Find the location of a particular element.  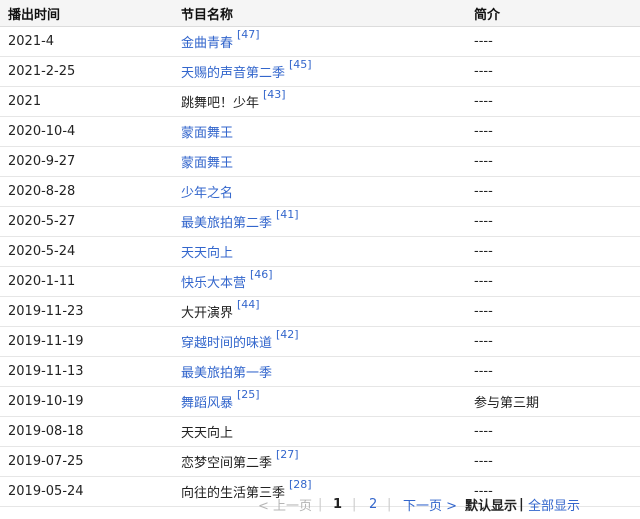

program-name: 跳舞吧！少年 is located at coordinates (220, 103).